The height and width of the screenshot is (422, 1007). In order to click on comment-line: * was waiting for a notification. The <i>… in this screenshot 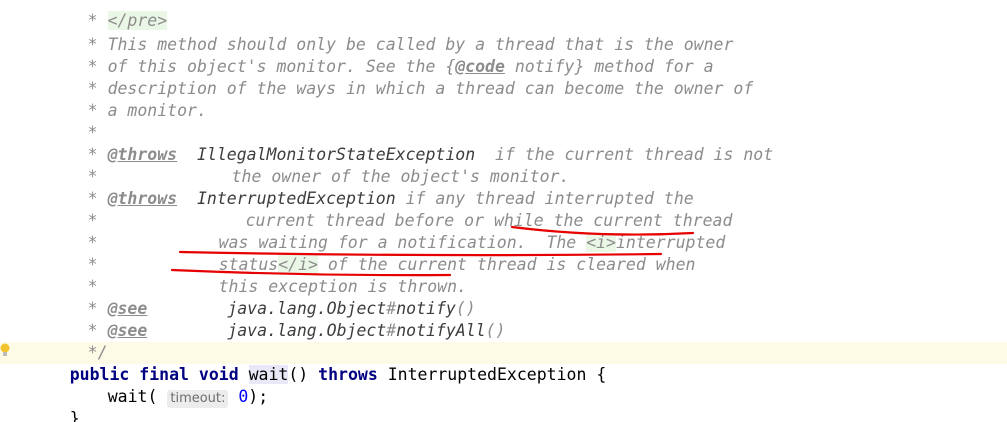, I will do `click(401, 242)`.